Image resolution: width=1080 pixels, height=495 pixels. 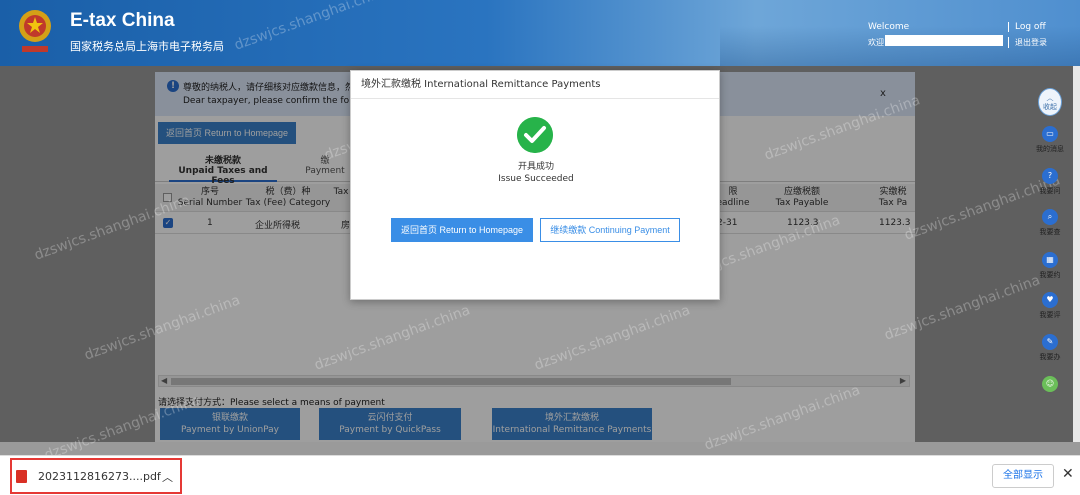 I want to click on collapse-label: 收起, so click(x=1050, y=107).